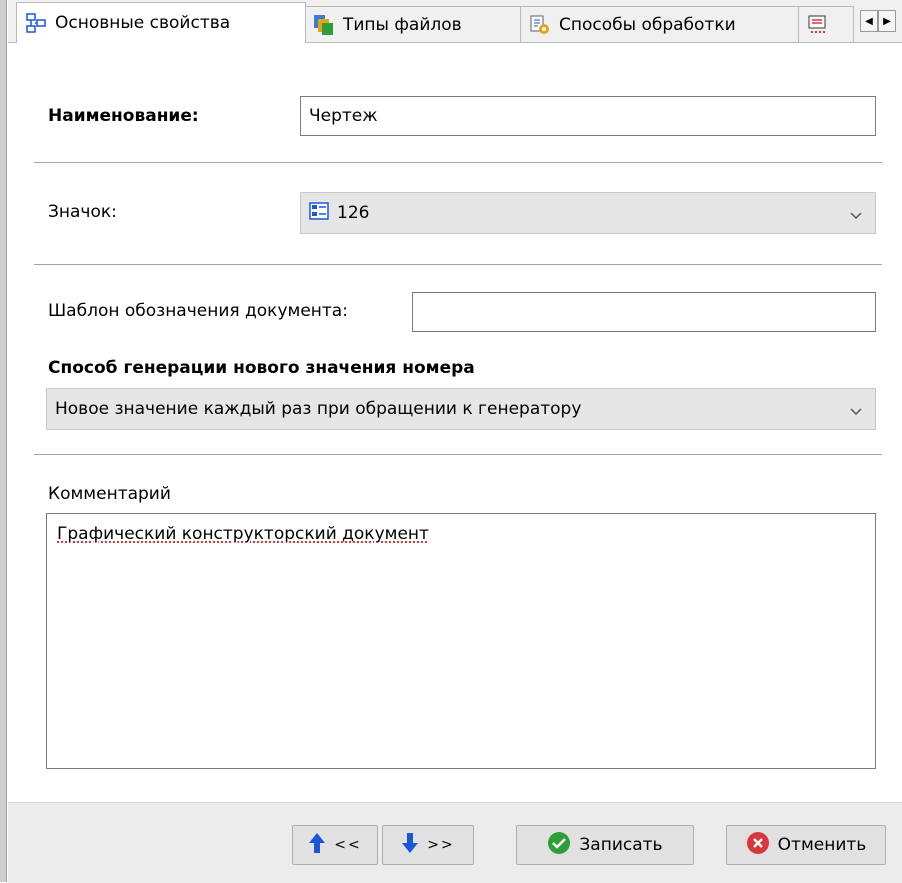 The height and width of the screenshot is (883, 902). I want to click on arrow-down-icon, so click(410, 845).